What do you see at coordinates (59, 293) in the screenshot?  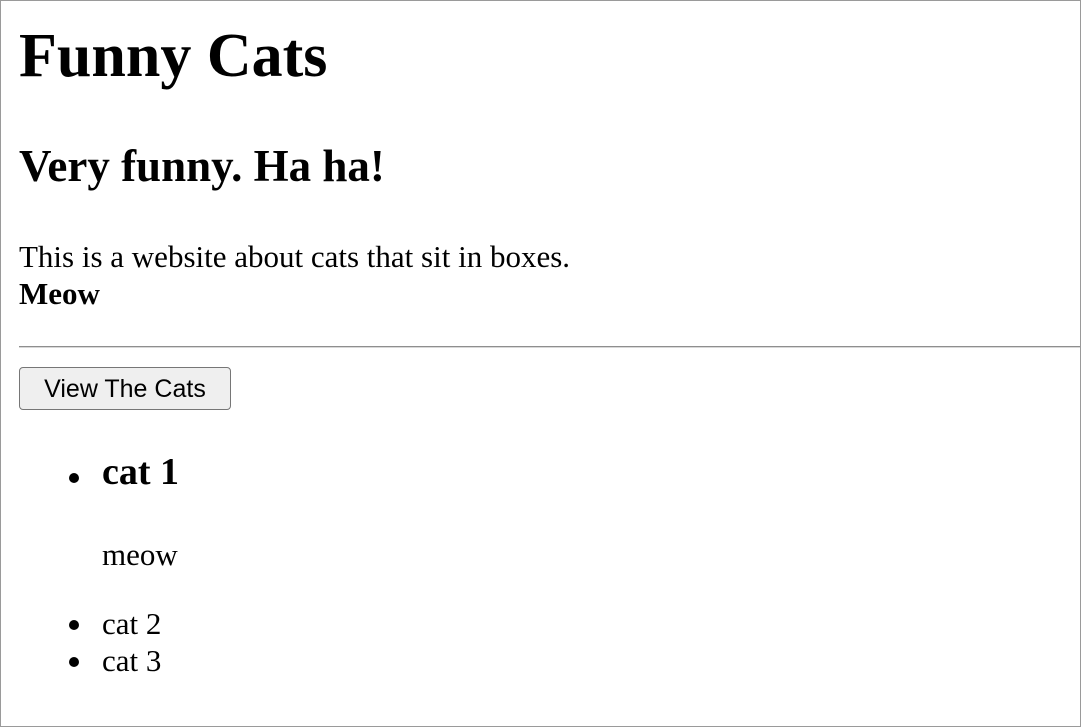 I see `intro-emphasis: Meow` at bounding box center [59, 293].